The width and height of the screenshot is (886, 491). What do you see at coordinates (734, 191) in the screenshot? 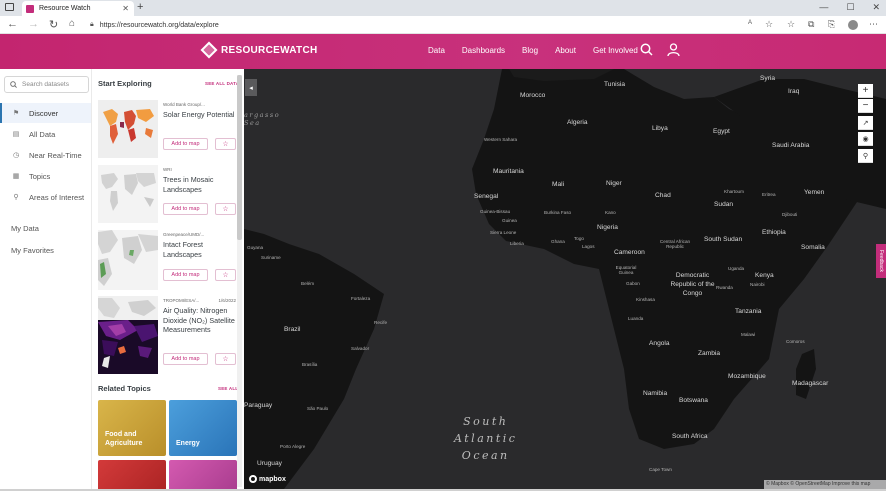
I see `map-small-label: Khartoum` at bounding box center [734, 191].